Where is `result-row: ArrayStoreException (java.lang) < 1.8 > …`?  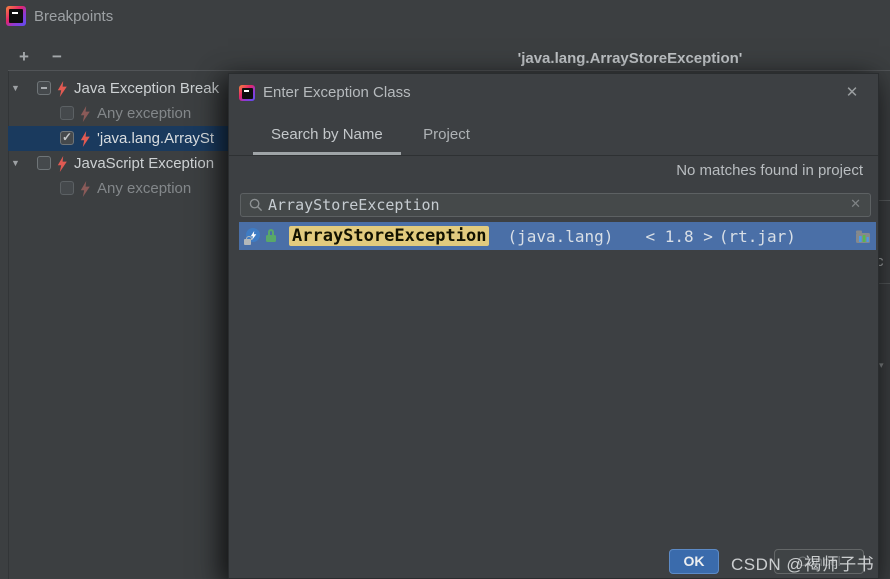 result-row: ArrayStoreException (java.lang) < 1.8 > … is located at coordinates (557, 236).